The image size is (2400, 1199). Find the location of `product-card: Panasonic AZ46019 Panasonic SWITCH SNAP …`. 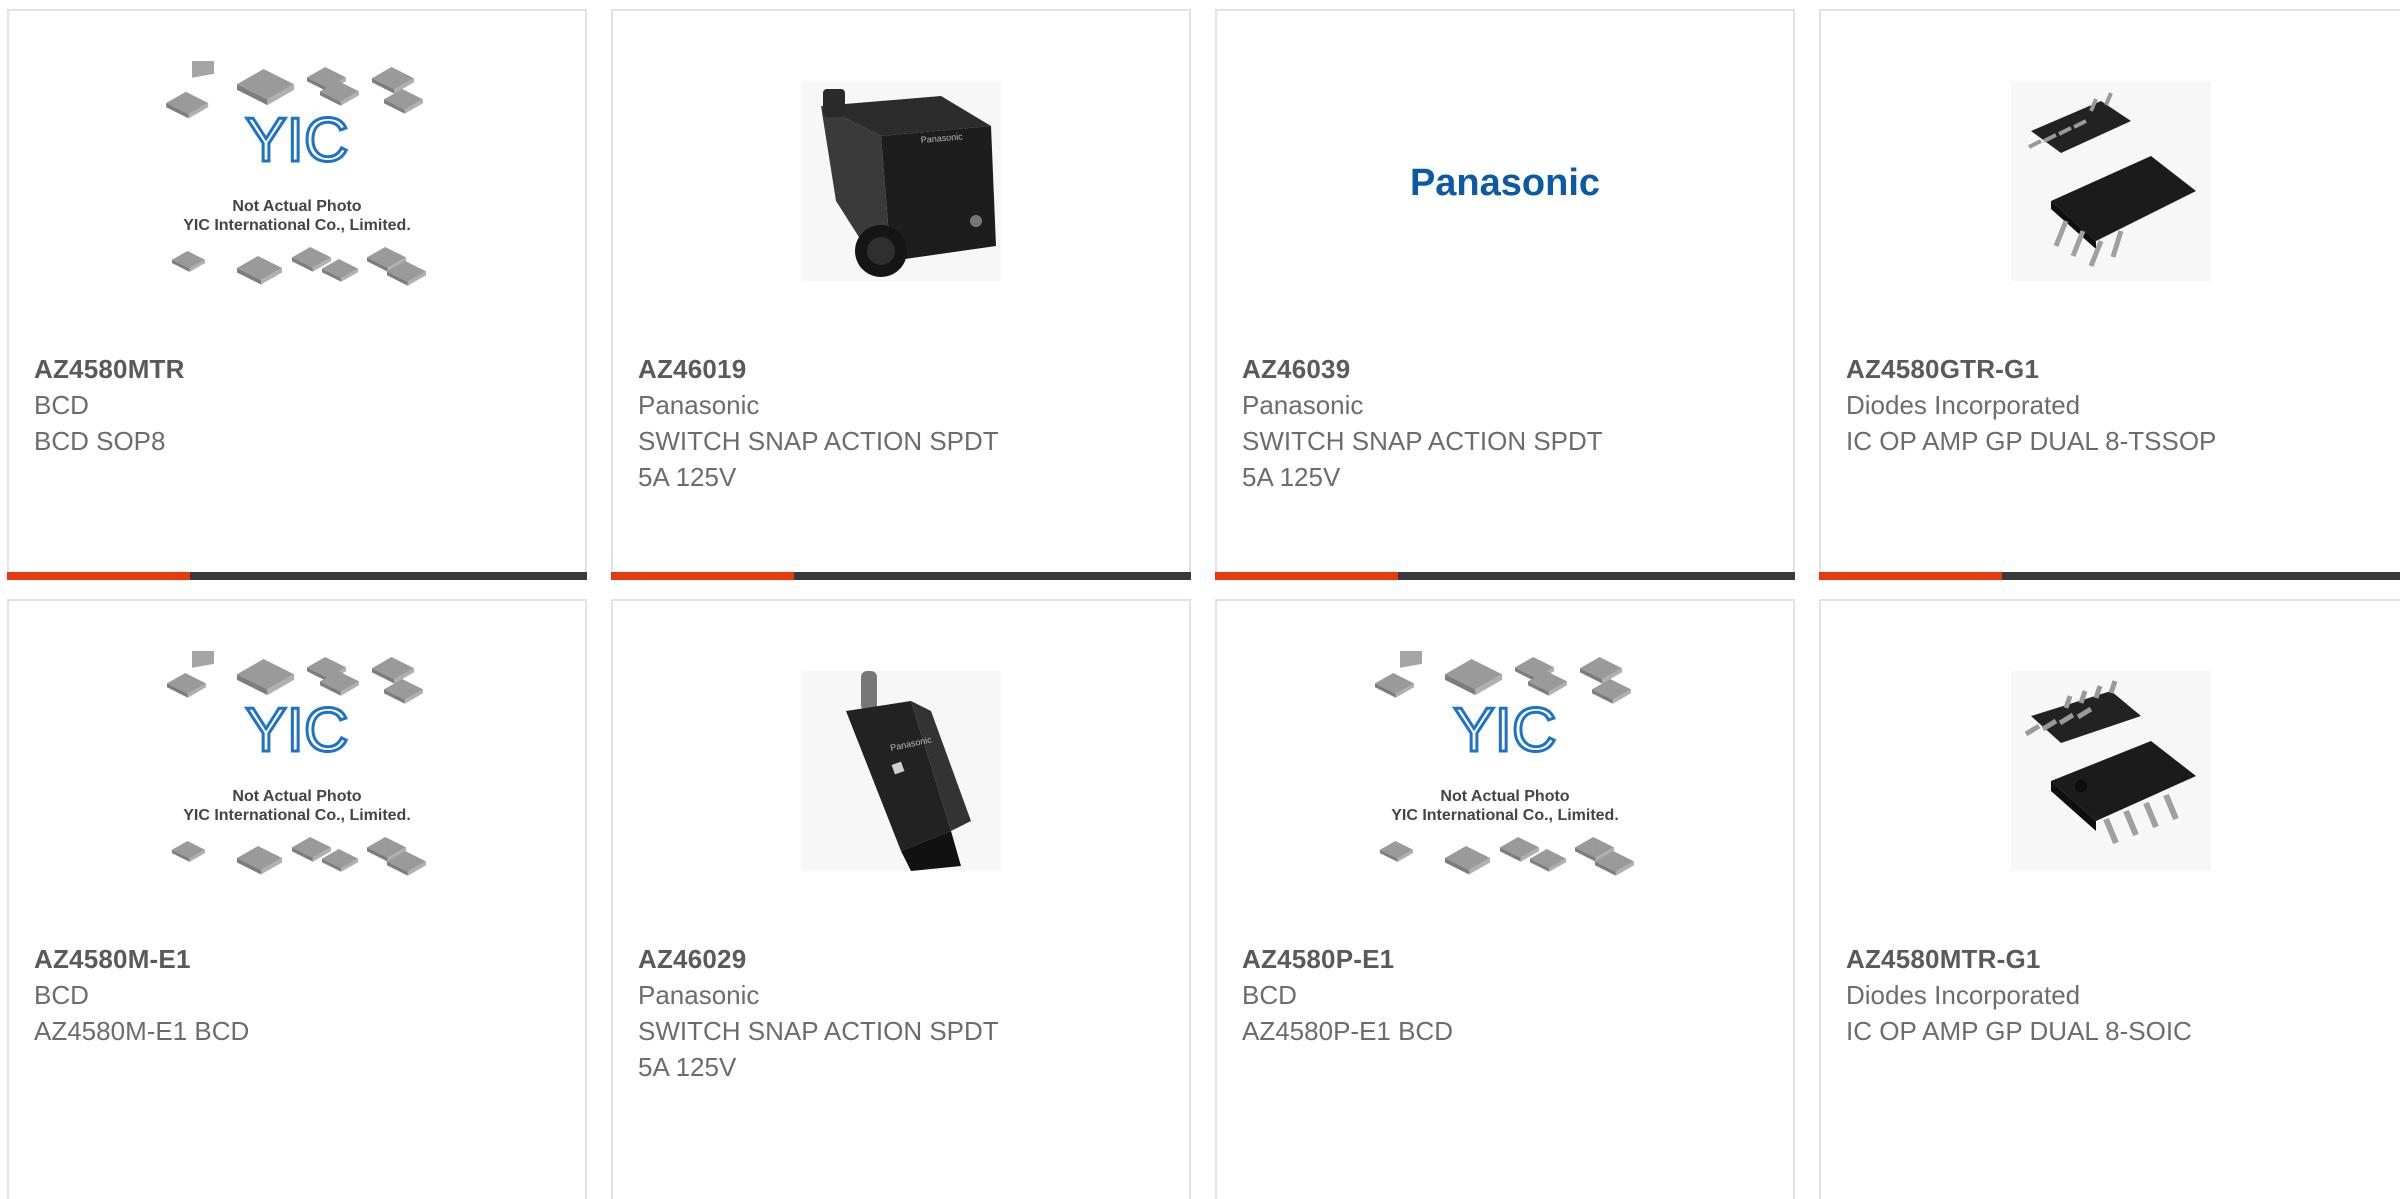

product-card: Panasonic AZ46019 Panasonic SWITCH SNAP … is located at coordinates (901, 294).